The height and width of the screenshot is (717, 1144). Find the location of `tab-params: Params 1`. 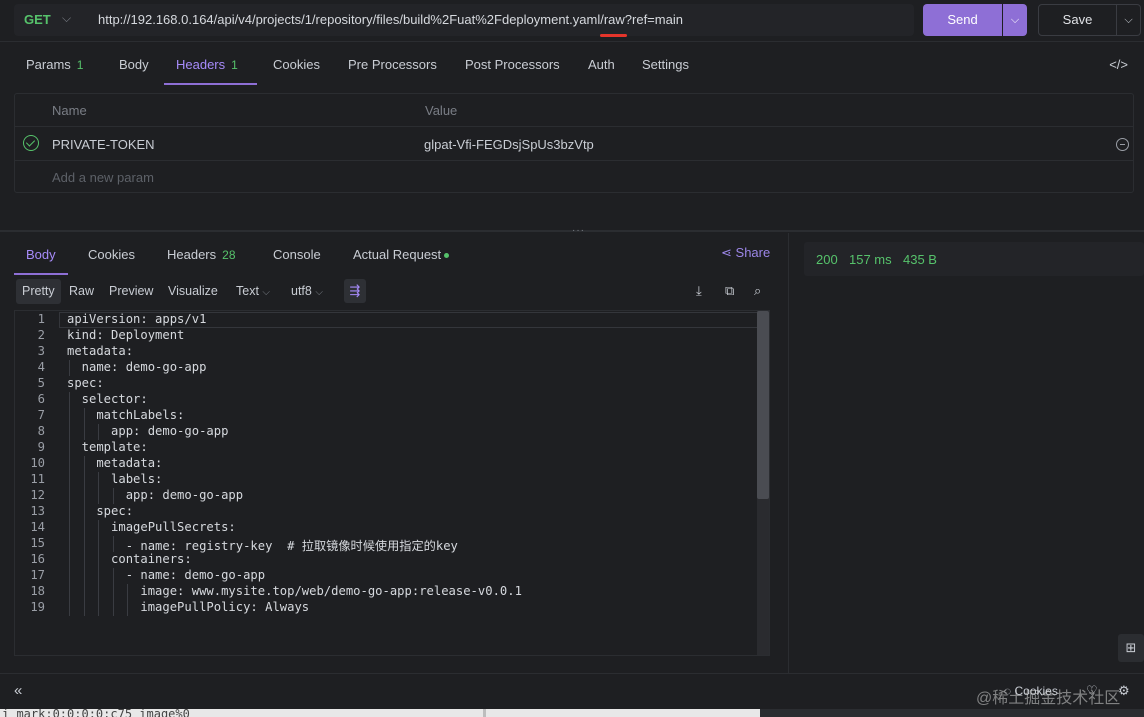

tab-params: Params 1 is located at coordinates (54, 64).